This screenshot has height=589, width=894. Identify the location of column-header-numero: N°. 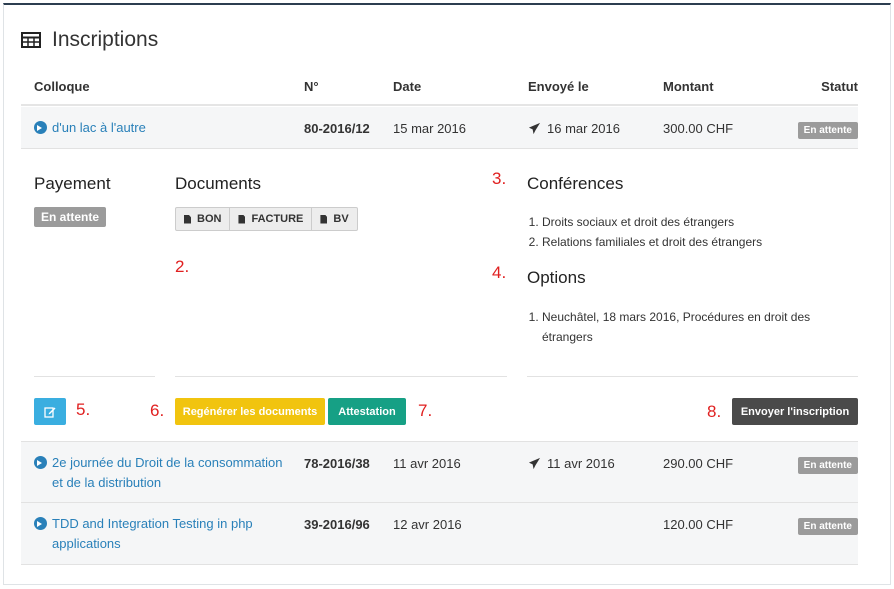
(311, 86).